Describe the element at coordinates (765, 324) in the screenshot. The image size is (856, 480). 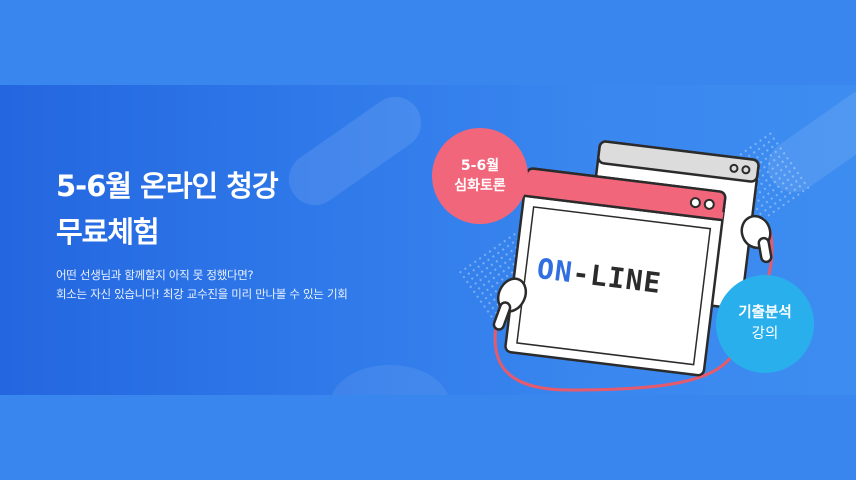
I see `badge-past-exam-lecture: 기출분석 강의` at that location.